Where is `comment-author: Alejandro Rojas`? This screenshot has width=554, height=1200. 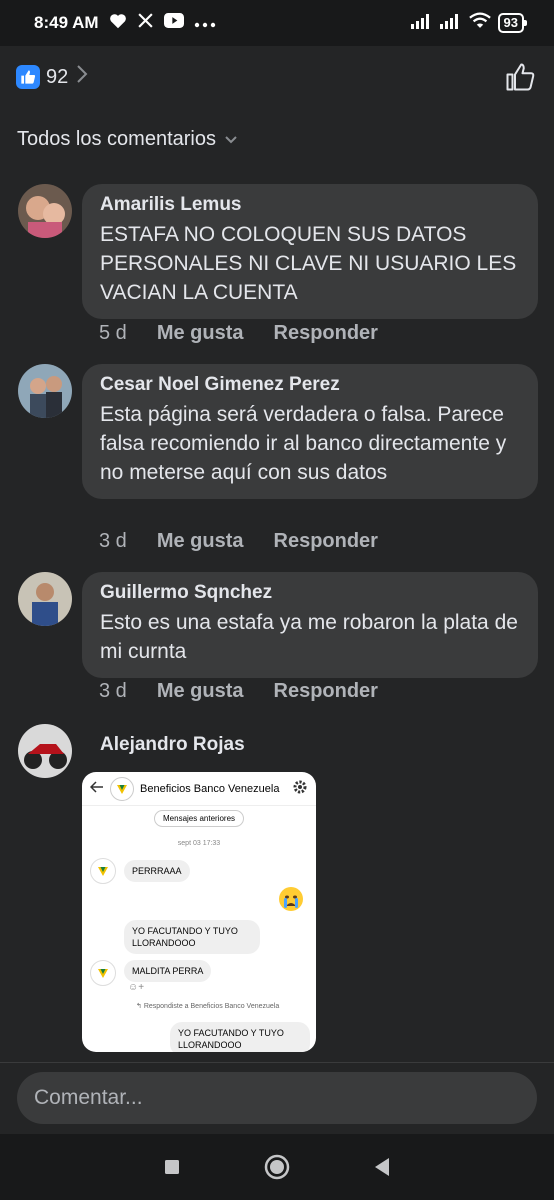
comment-author: Alejandro Rojas is located at coordinates (172, 745).